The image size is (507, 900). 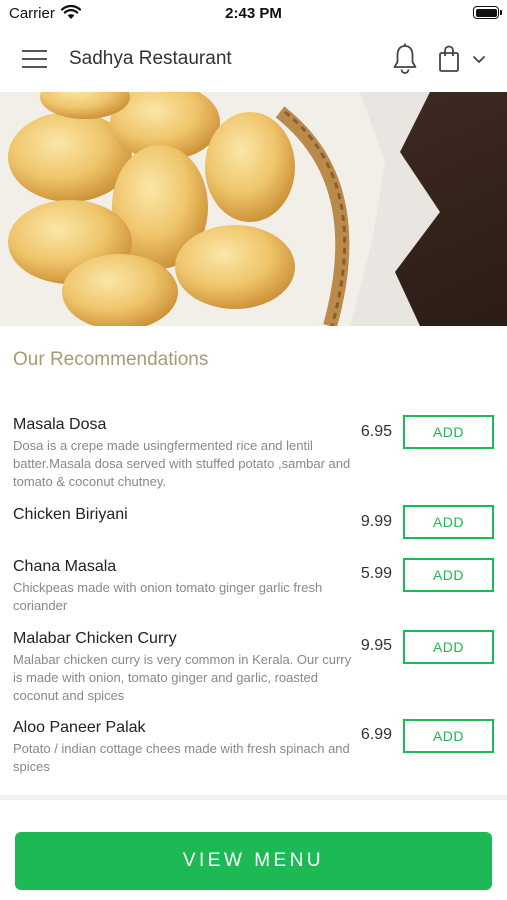 I want to click on item-price: 9.99, so click(x=376, y=521).